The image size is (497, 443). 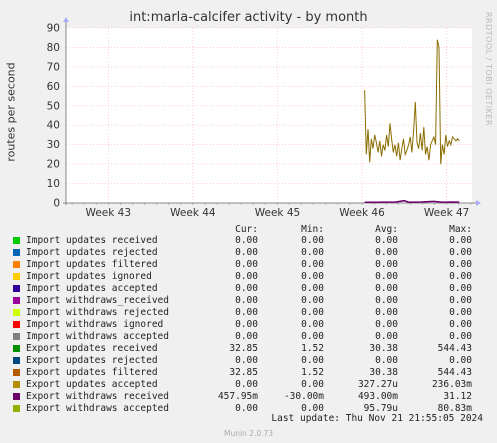 What do you see at coordinates (451, 384) in the screenshot?
I see `legend-value-max: 236.03m` at bounding box center [451, 384].